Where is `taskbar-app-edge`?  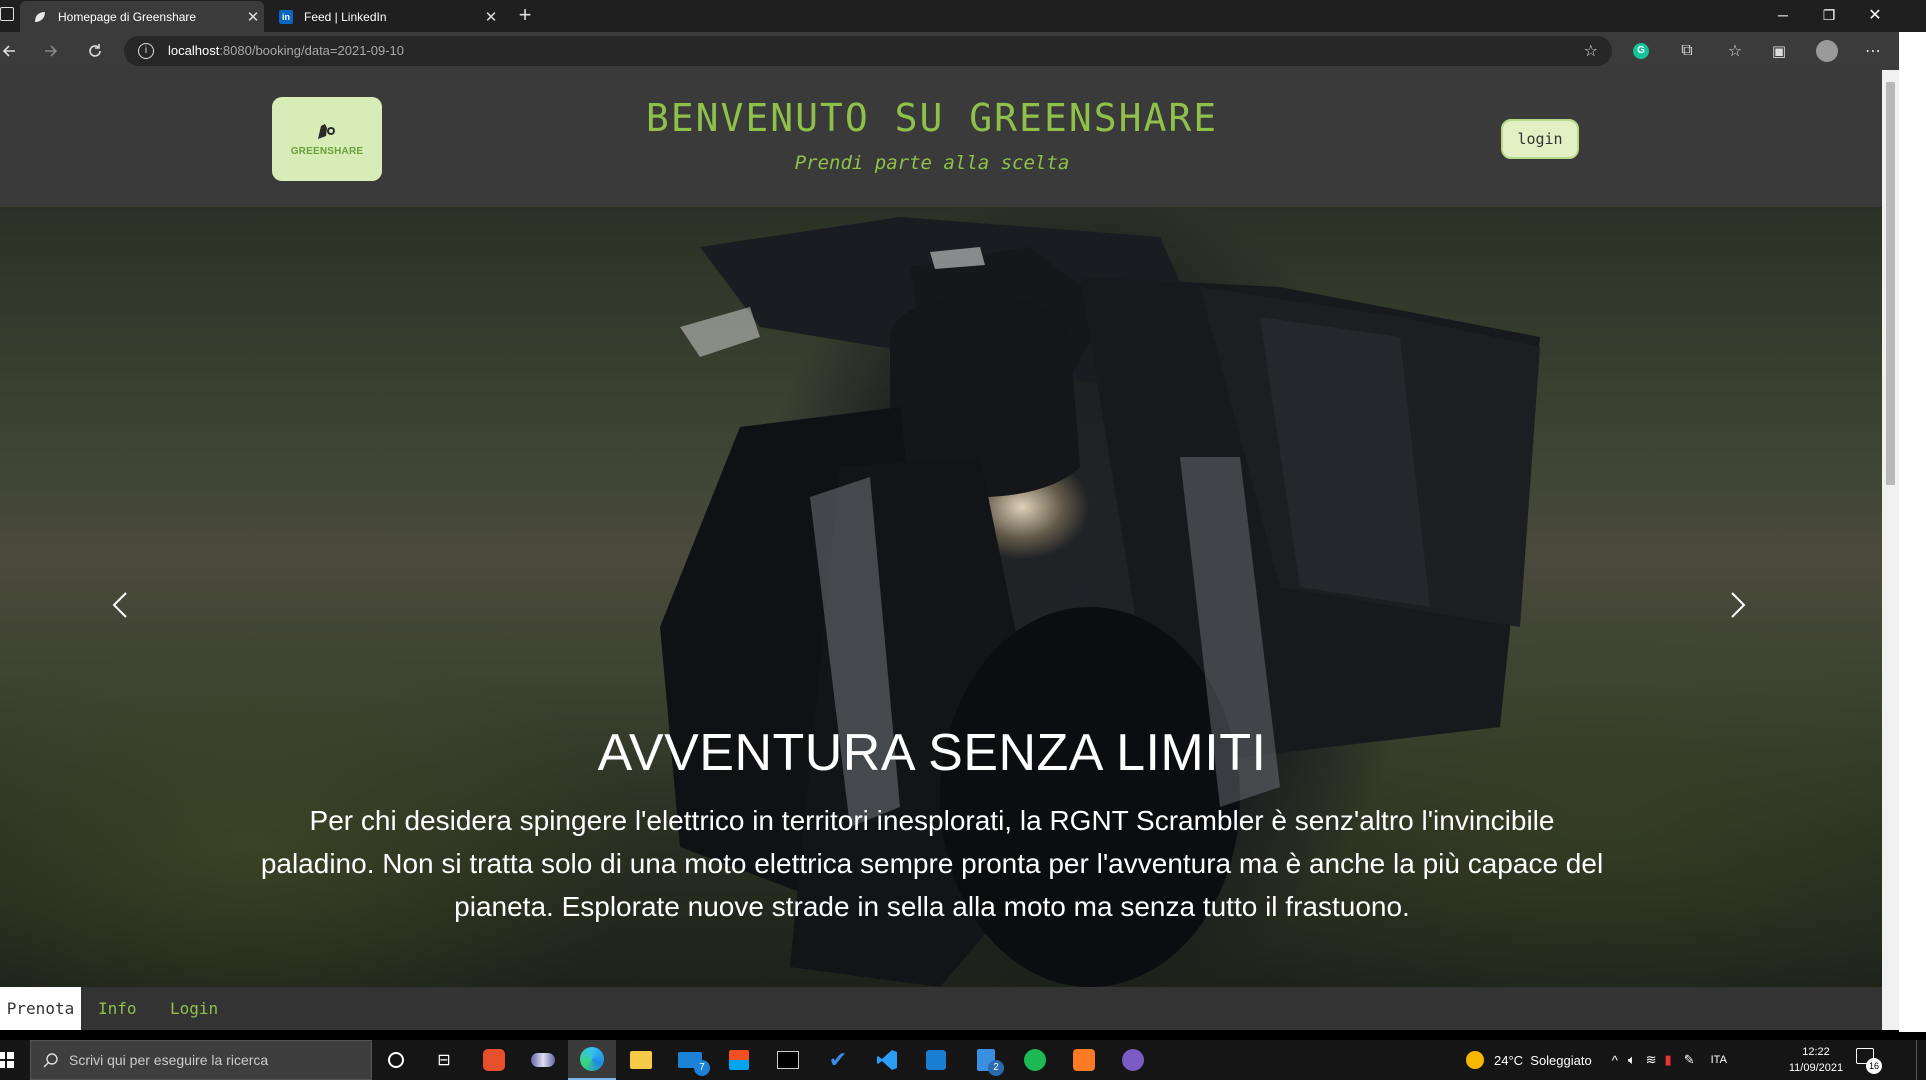
taskbar-app-edge is located at coordinates (592, 1060).